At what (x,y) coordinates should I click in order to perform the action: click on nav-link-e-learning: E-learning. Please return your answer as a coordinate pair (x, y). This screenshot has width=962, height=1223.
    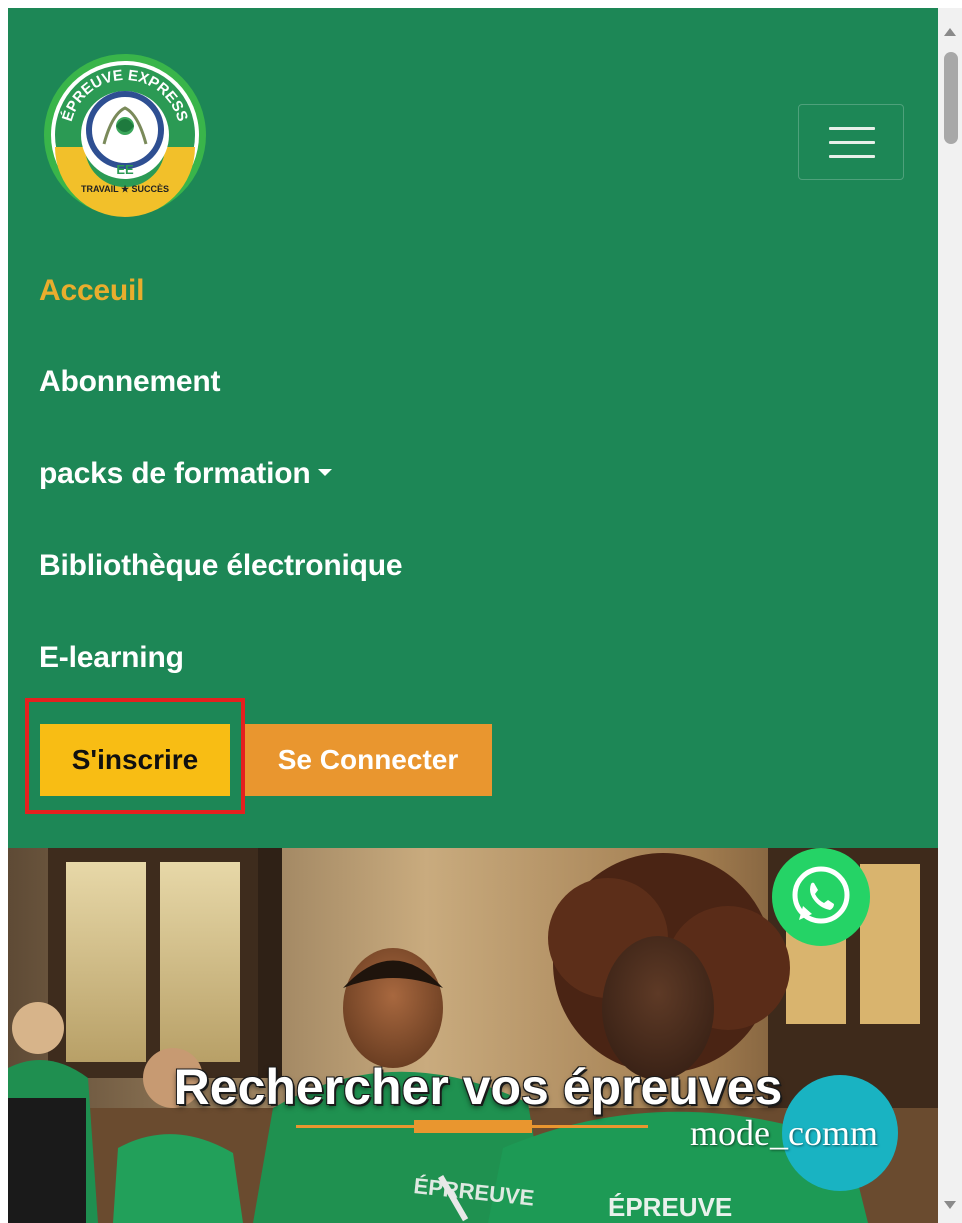
    Looking at the image, I should click on (111, 658).